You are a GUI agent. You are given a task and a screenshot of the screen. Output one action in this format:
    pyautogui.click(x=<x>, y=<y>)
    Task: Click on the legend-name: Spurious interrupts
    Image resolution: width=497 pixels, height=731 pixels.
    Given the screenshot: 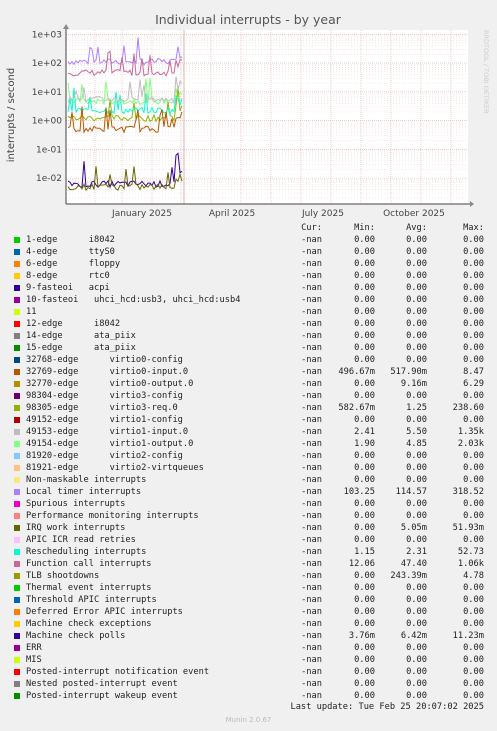 What is the action you would take?
    pyautogui.click(x=76, y=504)
    